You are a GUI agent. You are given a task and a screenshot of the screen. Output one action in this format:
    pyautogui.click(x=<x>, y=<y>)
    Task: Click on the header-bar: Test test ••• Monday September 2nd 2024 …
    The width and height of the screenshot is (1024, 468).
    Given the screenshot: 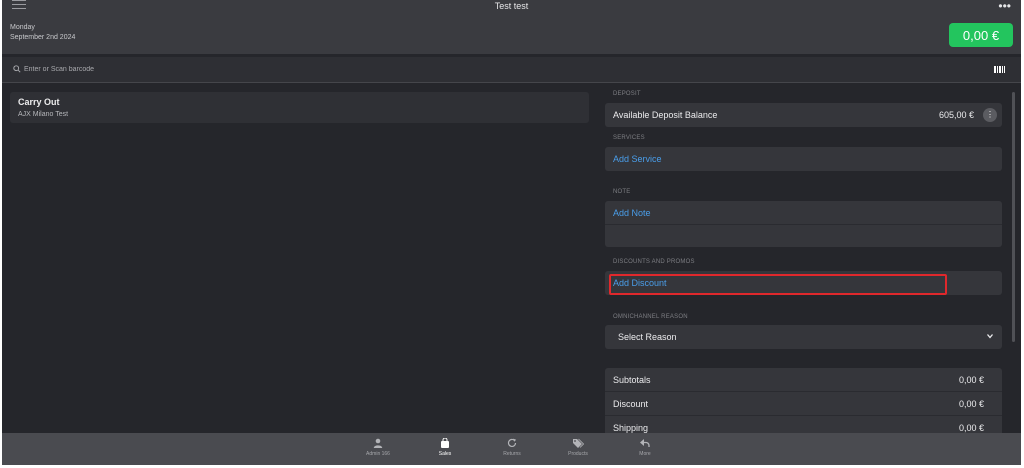 What is the action you would take?
    pyautogui.click(x=511, y=27)
    